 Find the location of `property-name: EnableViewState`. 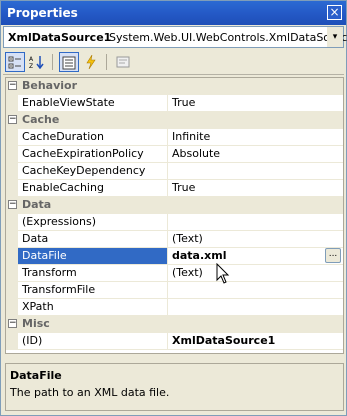

property-name: EnableViewState is located at coordinates (93, 103).